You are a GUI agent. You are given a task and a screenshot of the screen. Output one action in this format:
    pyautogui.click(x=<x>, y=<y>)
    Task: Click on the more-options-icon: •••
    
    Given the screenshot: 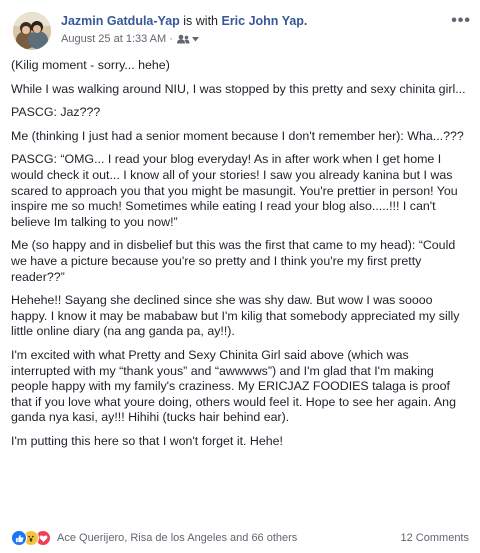 What is the action you would take?
    pyautogui.click(x=461, y=21)
    